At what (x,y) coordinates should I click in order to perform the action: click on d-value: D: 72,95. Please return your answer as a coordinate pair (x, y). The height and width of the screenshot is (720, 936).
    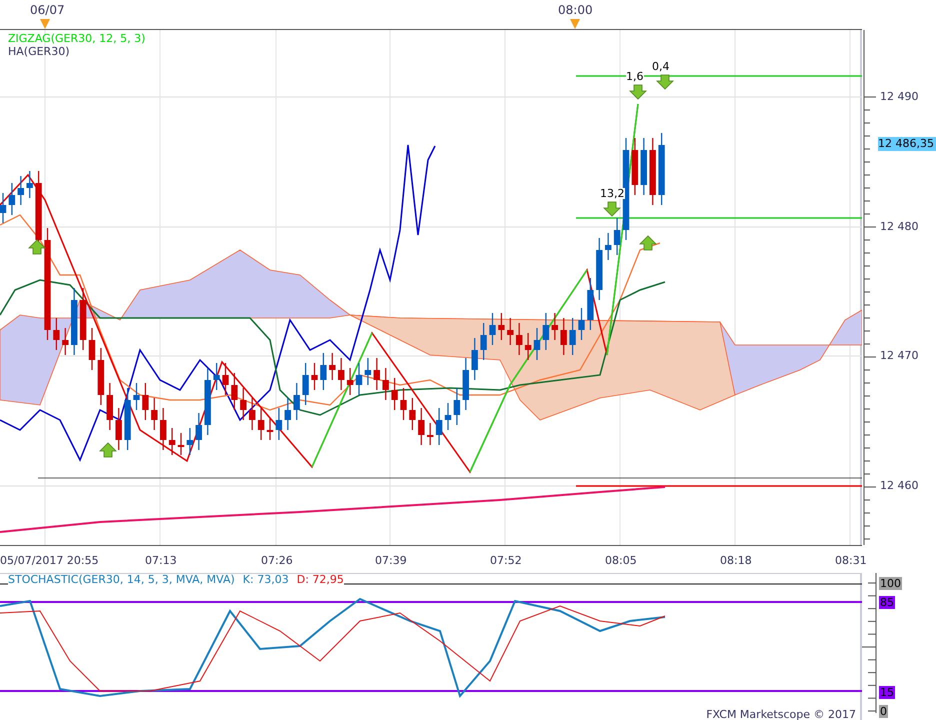
    Looking at the image, I should click on (320, 580).